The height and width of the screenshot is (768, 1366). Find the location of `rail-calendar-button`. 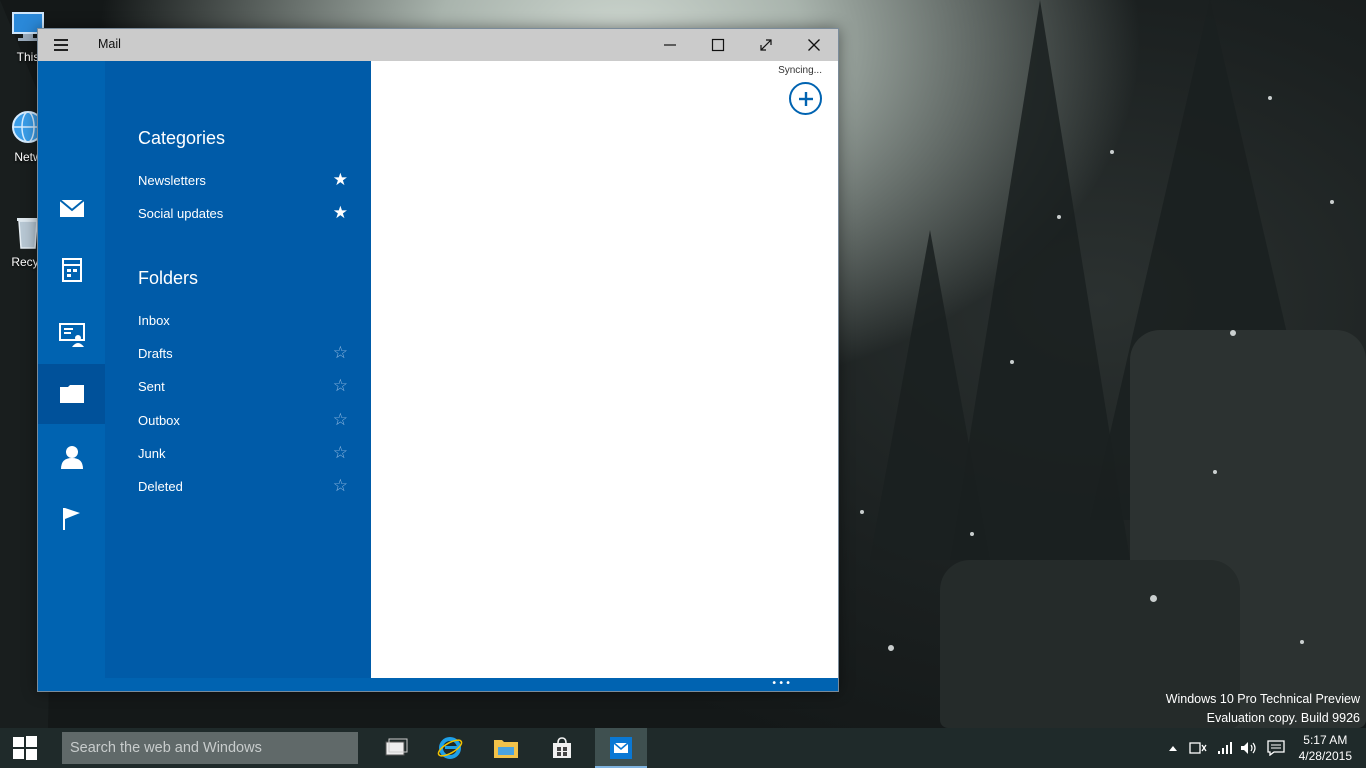

rail-calendar-button is located at coordinates (71, 270).